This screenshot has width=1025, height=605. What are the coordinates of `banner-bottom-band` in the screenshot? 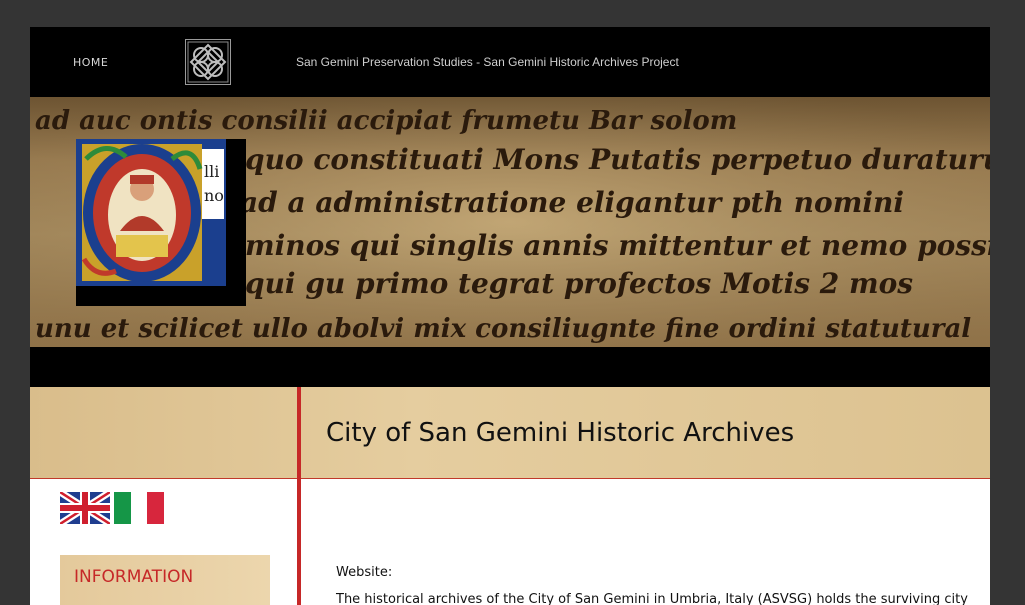 It's located at (510, 367).